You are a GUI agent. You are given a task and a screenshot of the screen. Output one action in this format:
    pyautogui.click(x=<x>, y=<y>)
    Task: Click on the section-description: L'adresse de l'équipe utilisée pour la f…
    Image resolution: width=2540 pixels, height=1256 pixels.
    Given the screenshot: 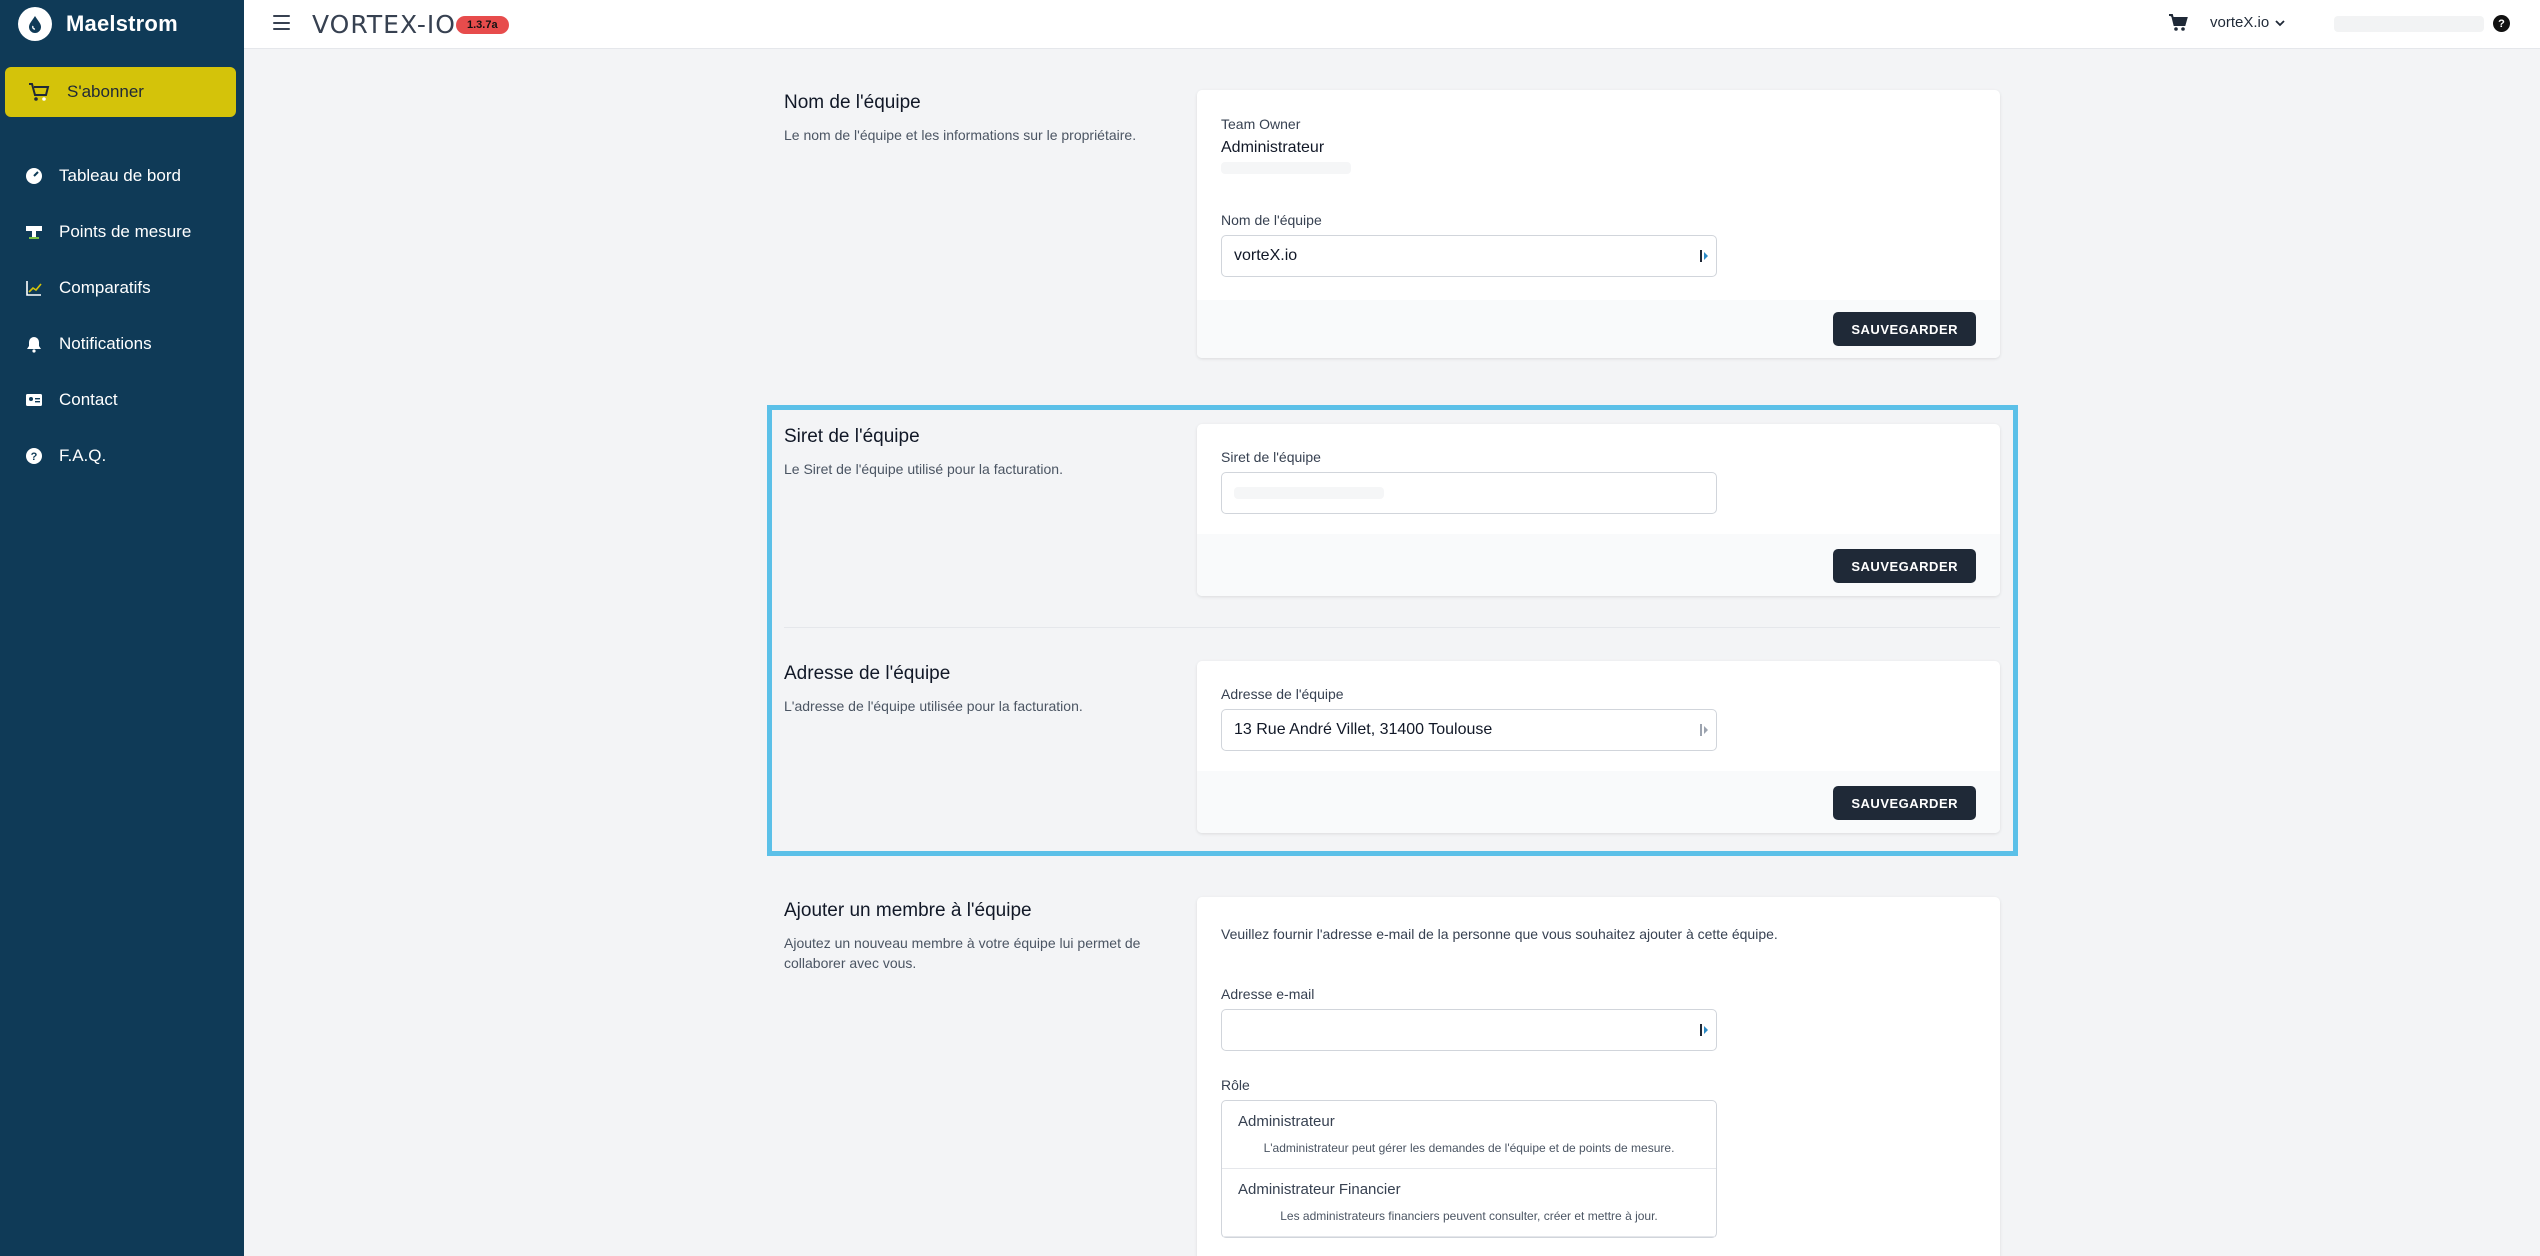 What is the action you would take?
    pyautogui.click(x=933, y=706)
    